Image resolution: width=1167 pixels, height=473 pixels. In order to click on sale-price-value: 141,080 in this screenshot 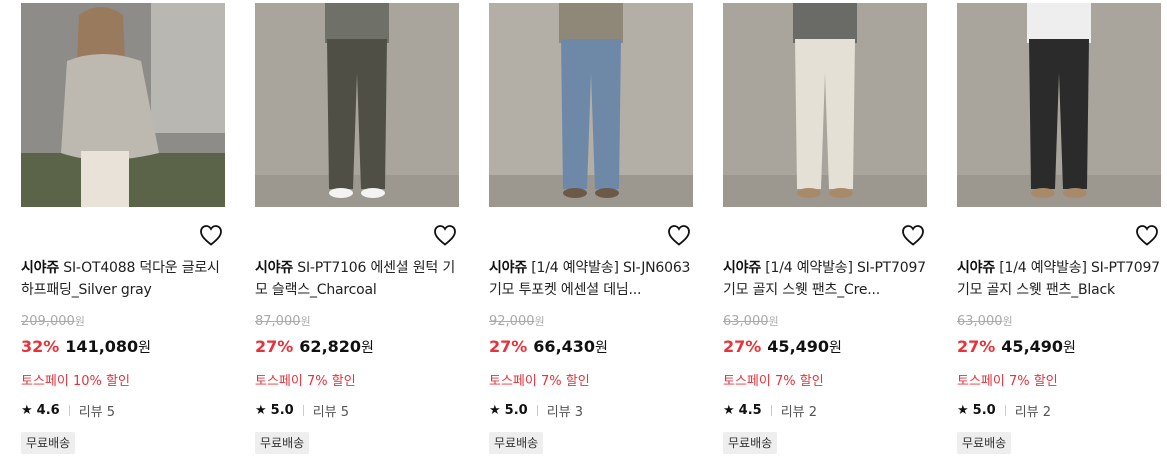, I will do `click(102, 346)`.